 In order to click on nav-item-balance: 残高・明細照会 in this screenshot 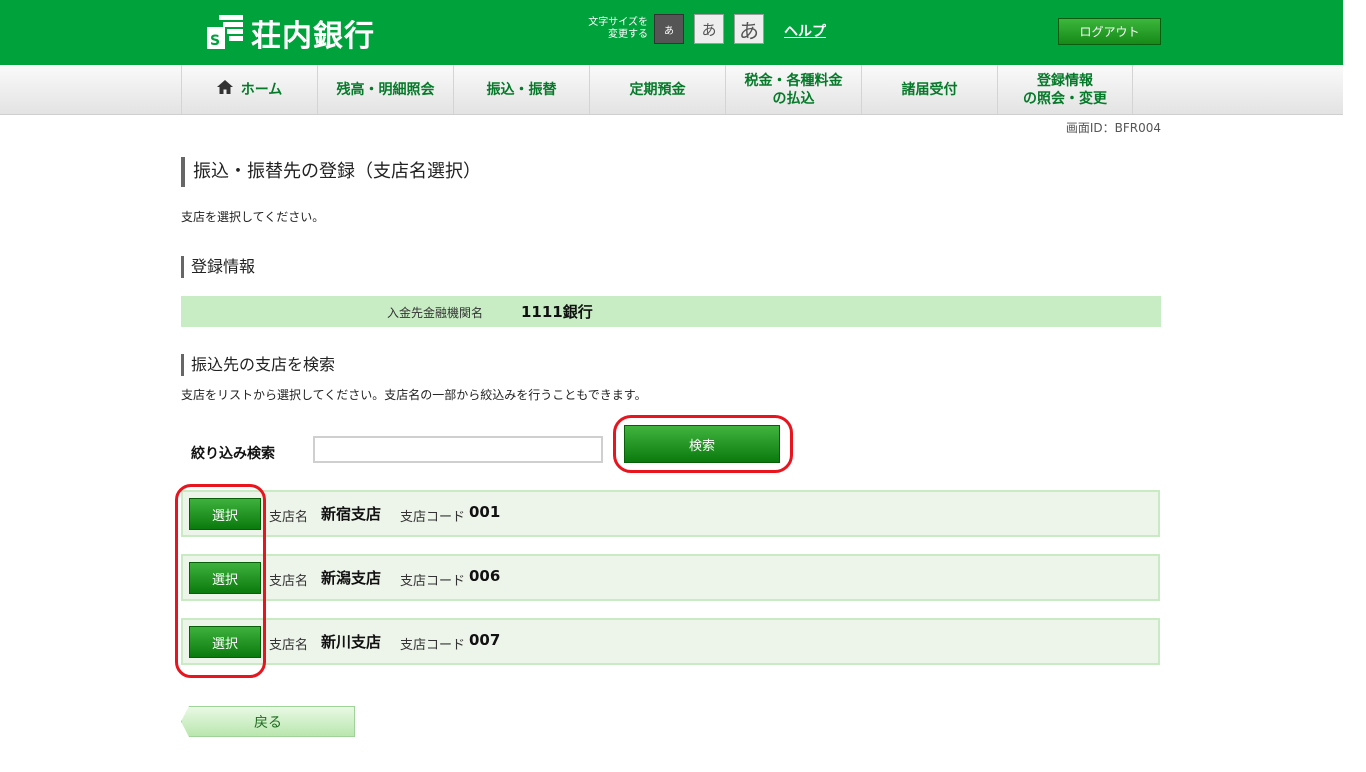, I will do `click(385, 89)`.